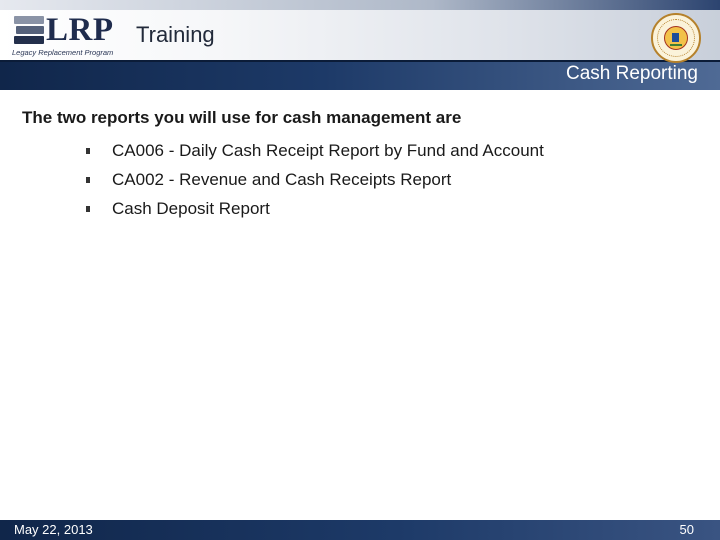  Describe the element at coordinates (53, 529) in the screenshot. I see `footer-date: May 22, 2013` at that location.